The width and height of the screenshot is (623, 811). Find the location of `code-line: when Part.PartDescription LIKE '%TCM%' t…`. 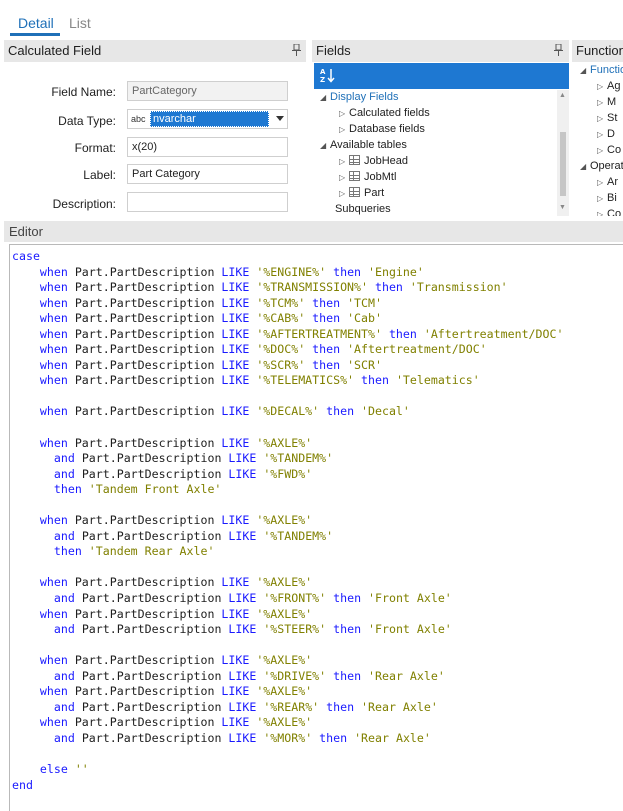

code-line: when Part.PartDescription LIKE '%TCM%' t… is located at coordinates (210, 302).